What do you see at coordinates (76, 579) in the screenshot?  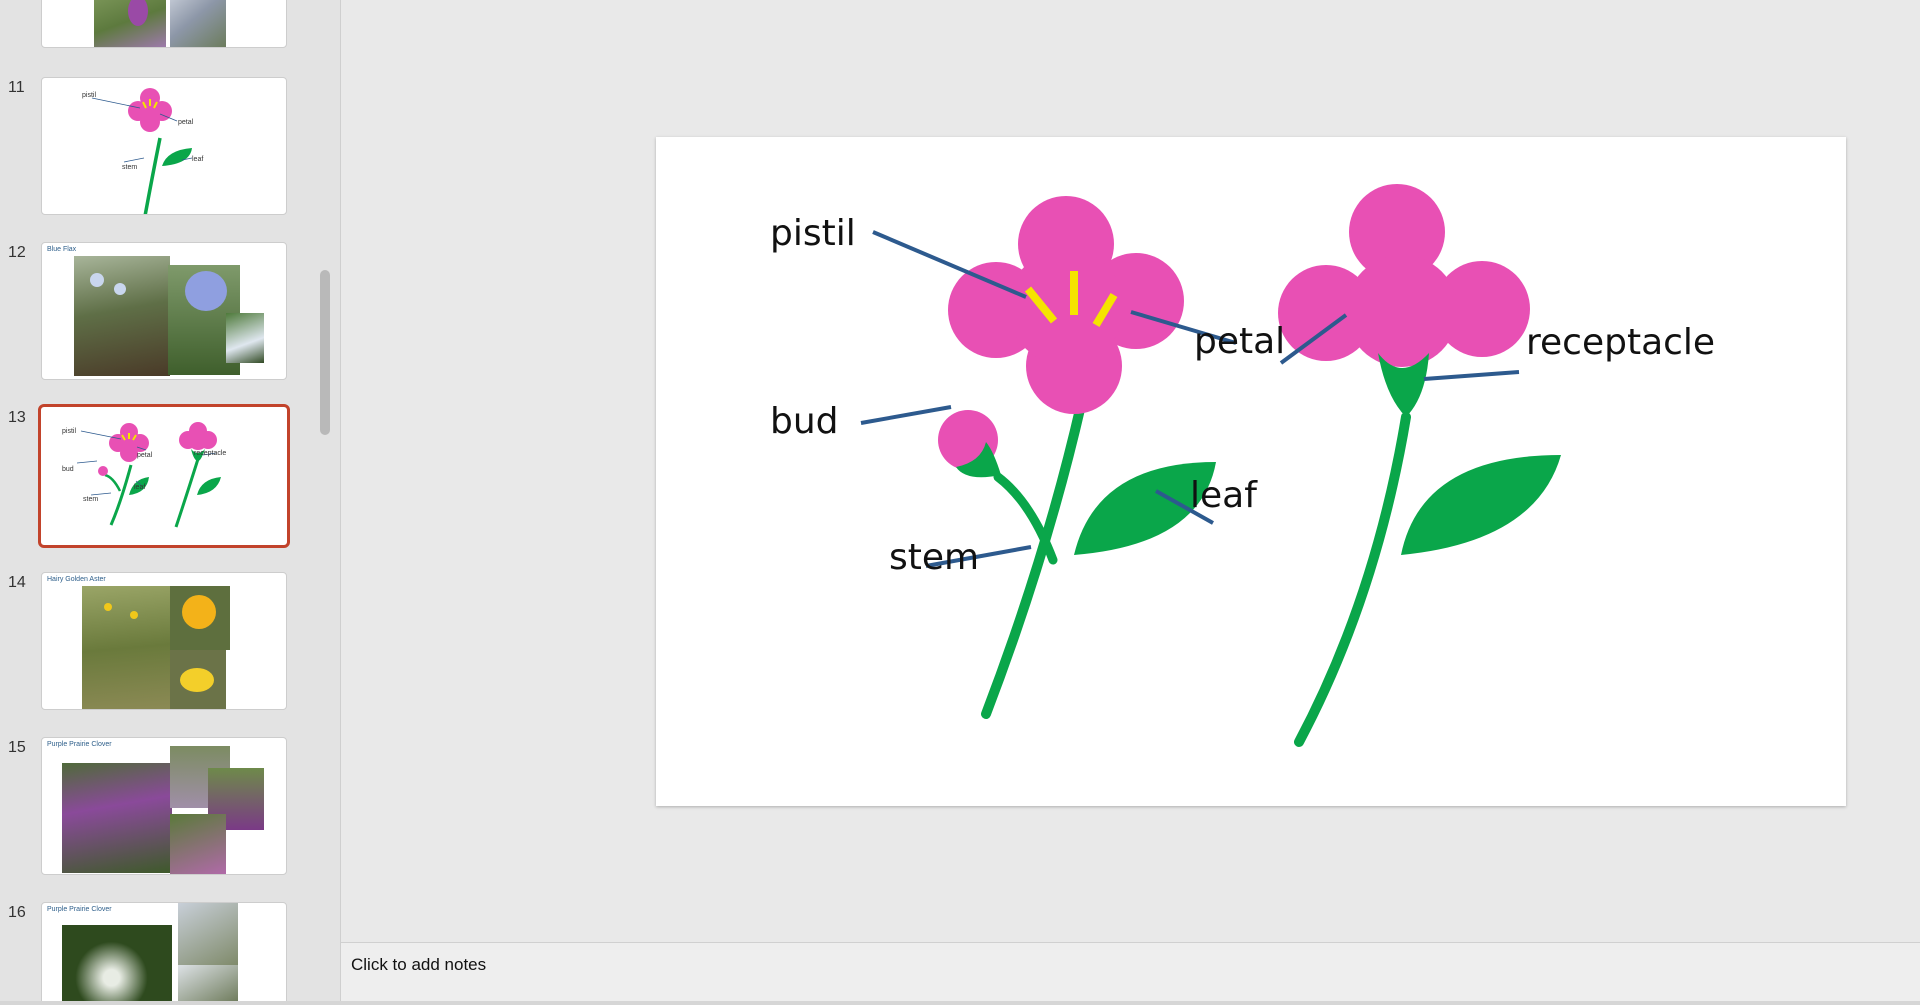 I see `thumbnail-title: Hairy Golden Aster` at bounding box center [76, 579].